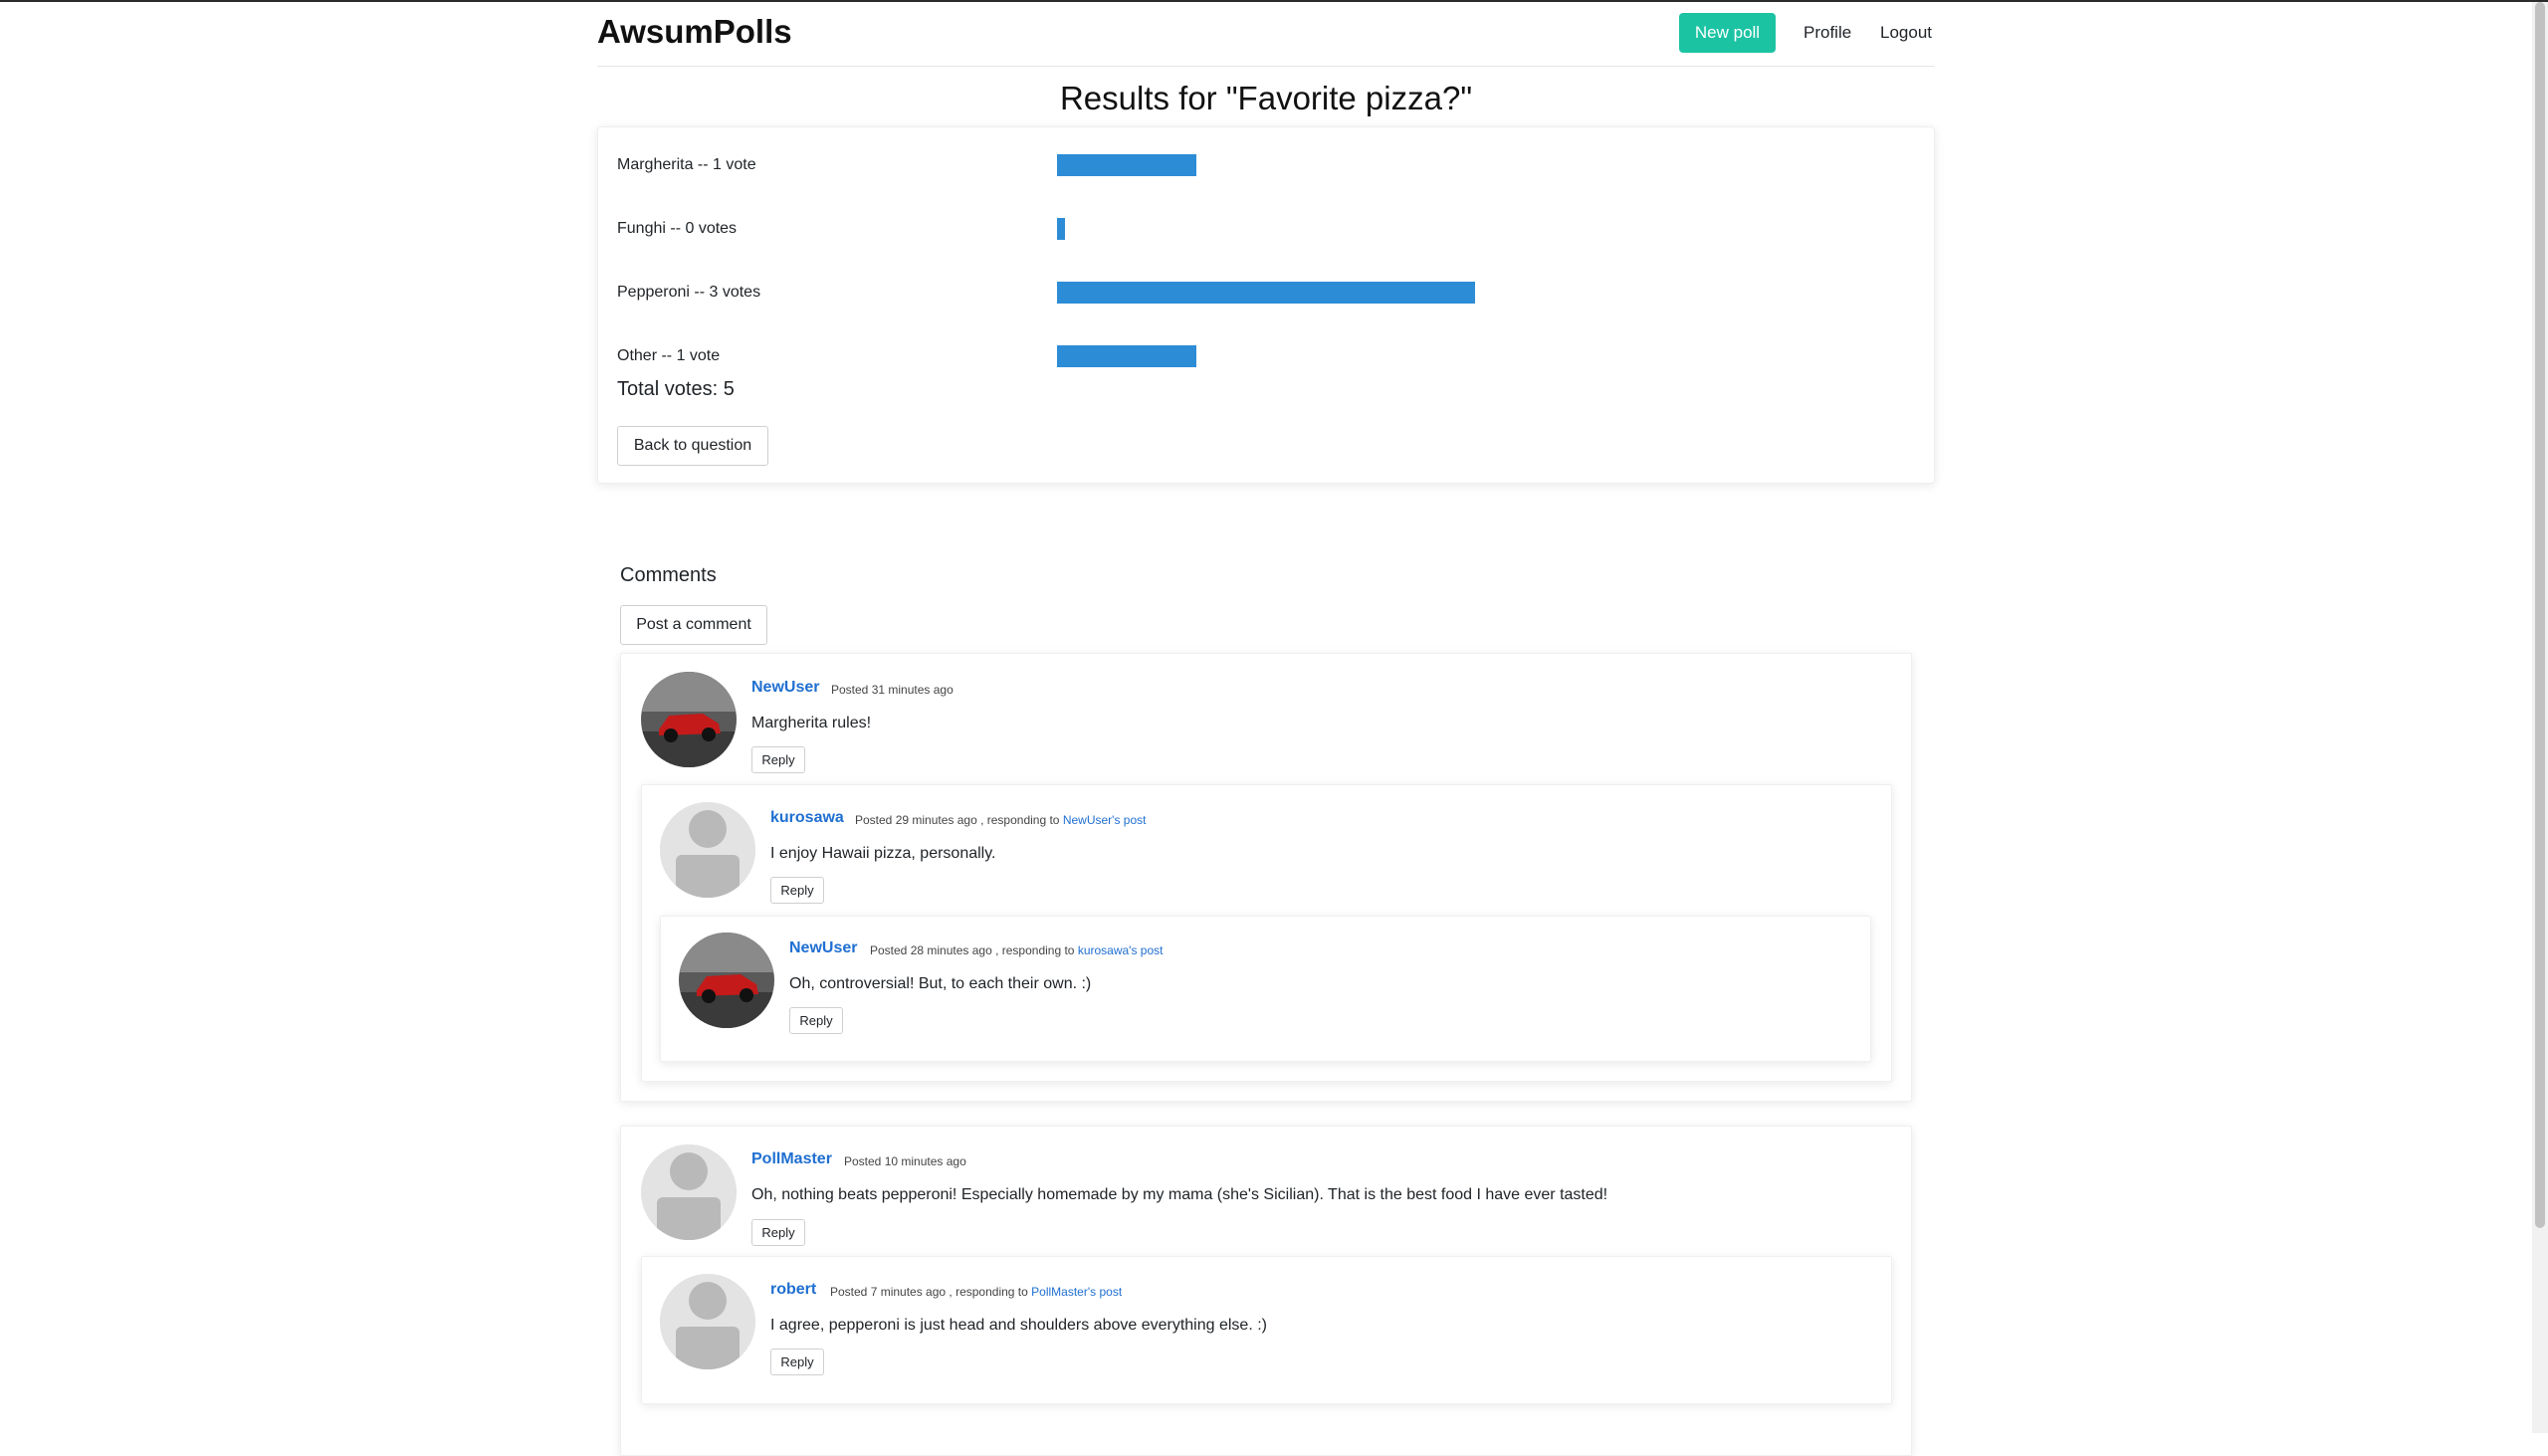 This screenshot has height=1456, width=2548. Describe the element at coordinates (931, 950) in the screenshot. I see `posted-time: Posted 28 minutes ago` at that location.